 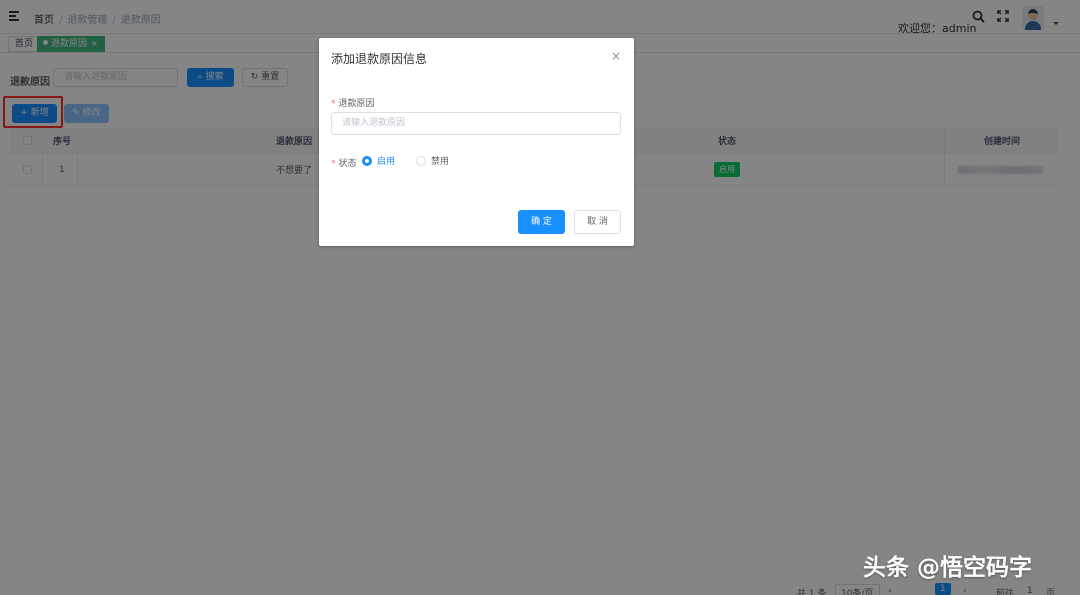 I want to click on status-radio-disabled: 禁用, so click(x=432, y=160).